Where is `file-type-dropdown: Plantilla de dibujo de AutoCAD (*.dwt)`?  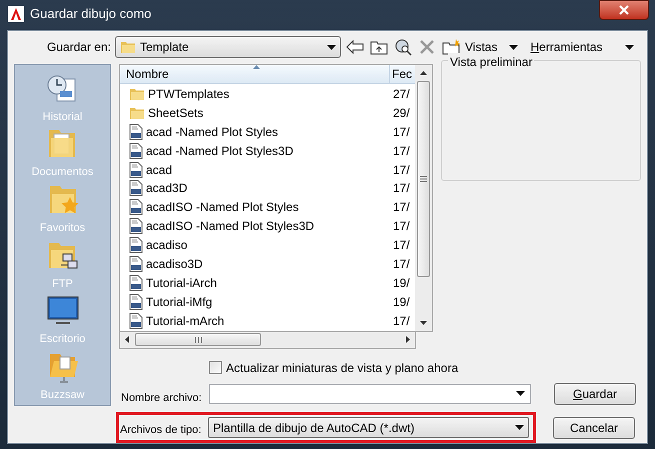
file-type-dropdown: Plantilla de dibujo de AutoCAD (*.dwt) is located at coordinates (368, 427).